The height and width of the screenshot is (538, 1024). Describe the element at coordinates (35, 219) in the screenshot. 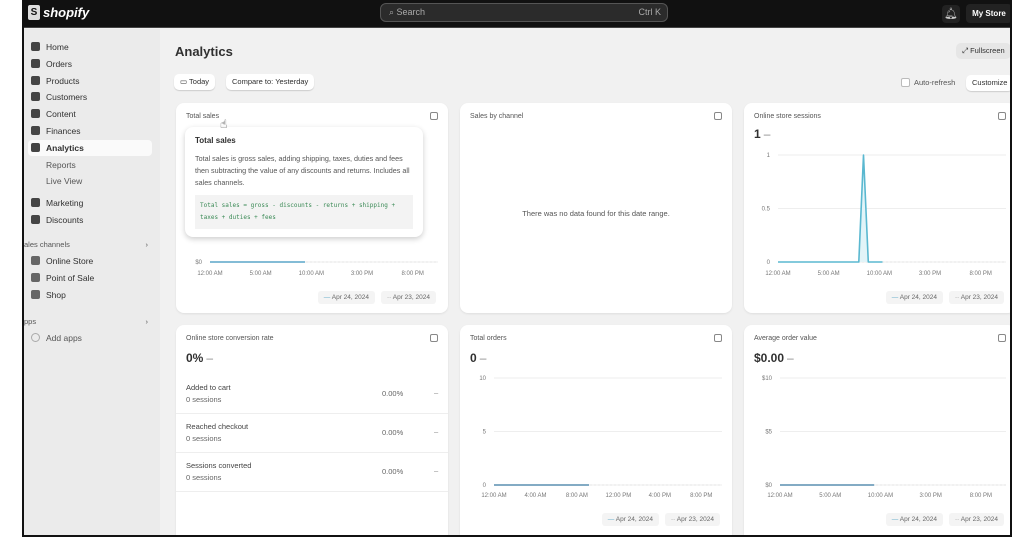

I see `discounts-icon` at that location.